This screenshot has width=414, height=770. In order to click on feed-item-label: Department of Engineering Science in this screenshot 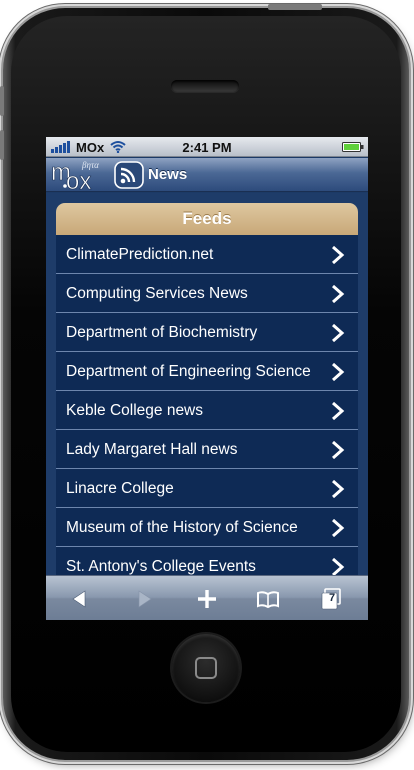, I will do `click(188, 371)`.